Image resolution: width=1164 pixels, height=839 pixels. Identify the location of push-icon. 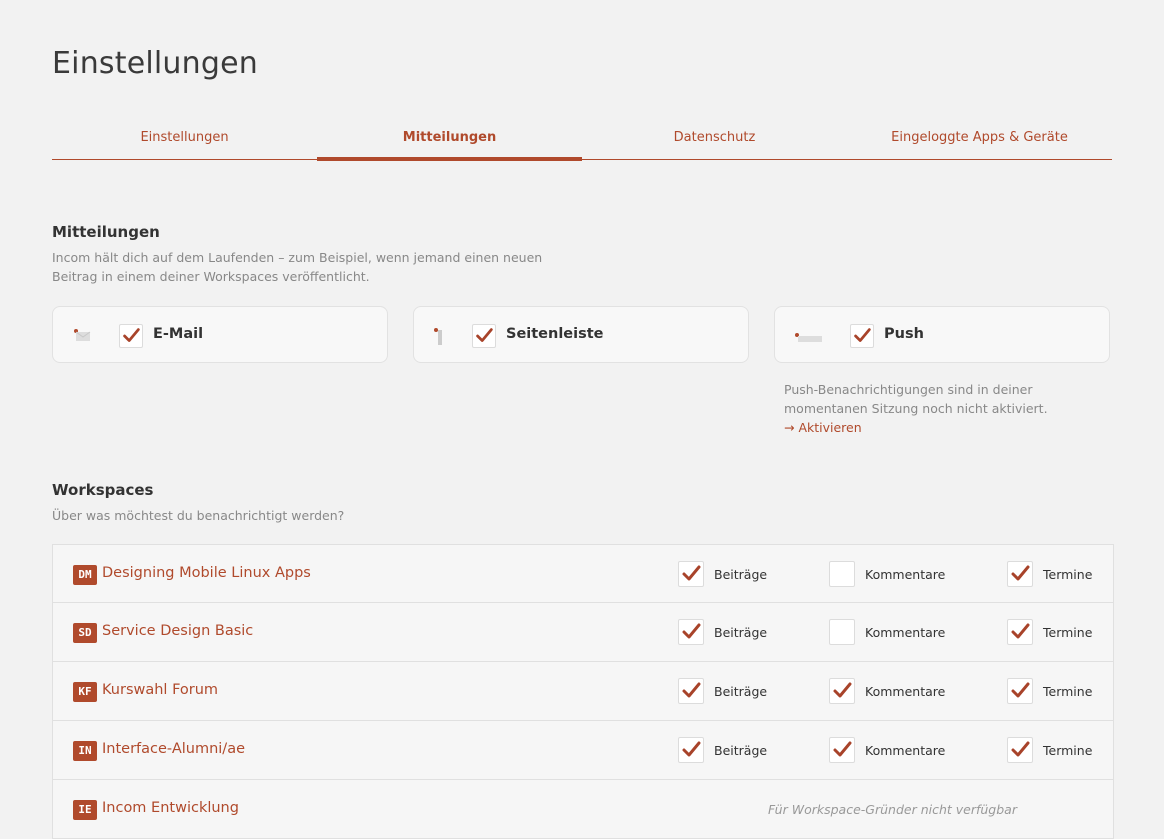
(808, 338).